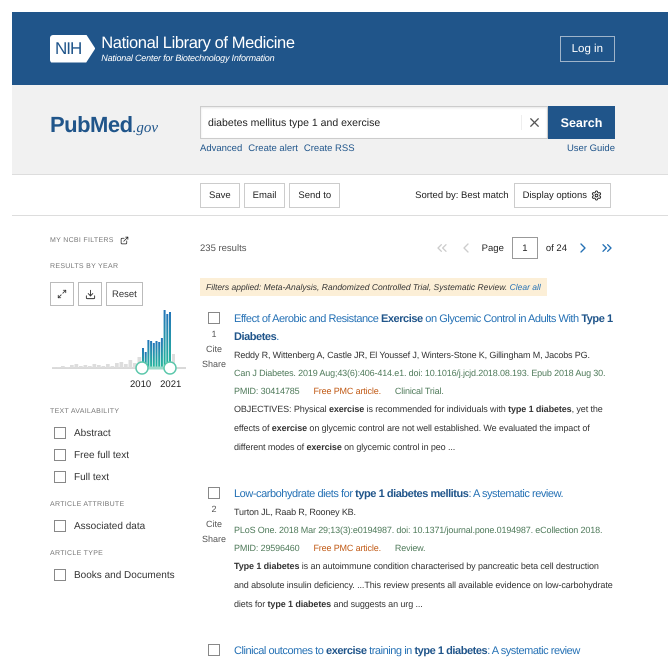 The height and width of the screenshot is (657, 668). What do you see at coordinates (124, 294) in the screenshot?
I see `reset-button: Reset` at bounding box center [124, 294].